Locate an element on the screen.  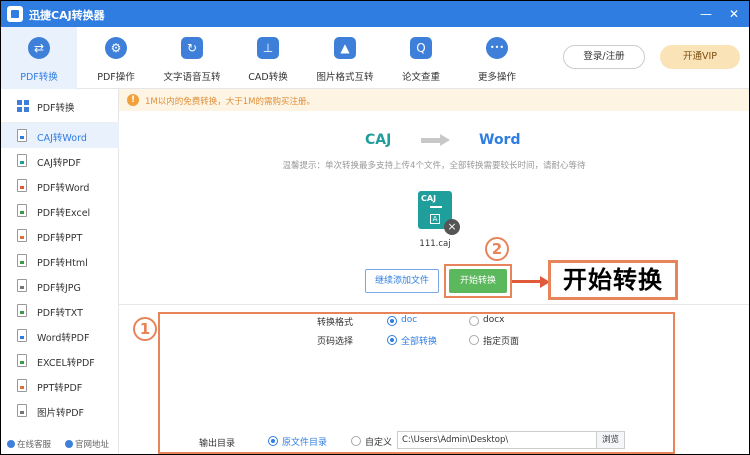
close-button: ✕ is located at coordinates (734, 14).